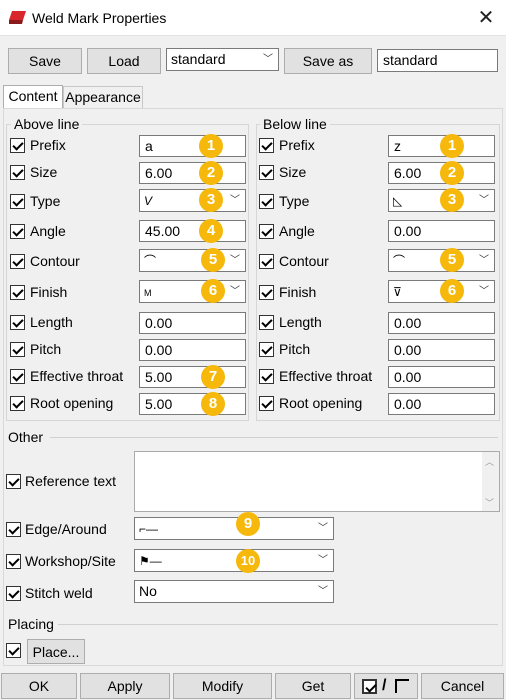 The width and height of the screenshot is (506, 700). What do you see at coordinates (213, 404) in the screenshot?
I see `callout-badge: 8` at bounding box center [213, 404].